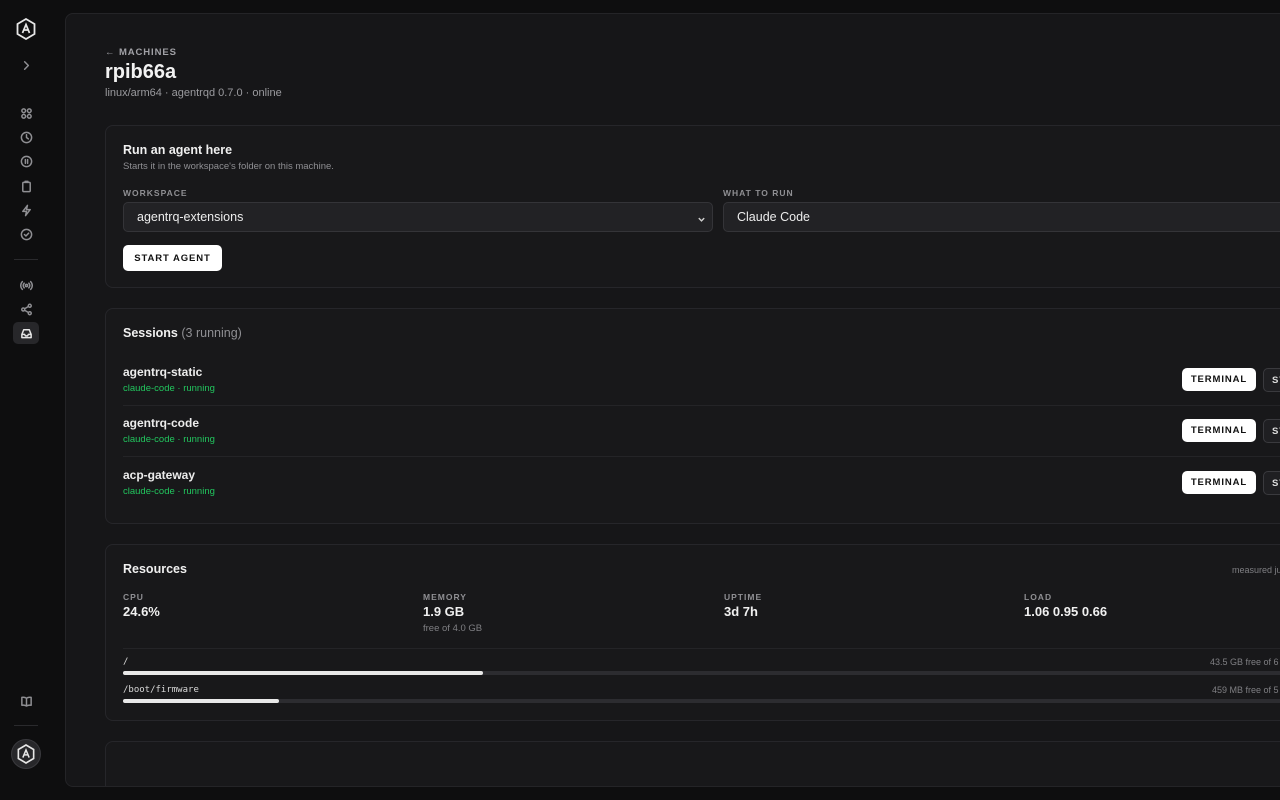  What do you see at coordinates (178, 150) in the screenshot?
I see `run-agent-title: Run an agent here` at bounding box center [178, 150].